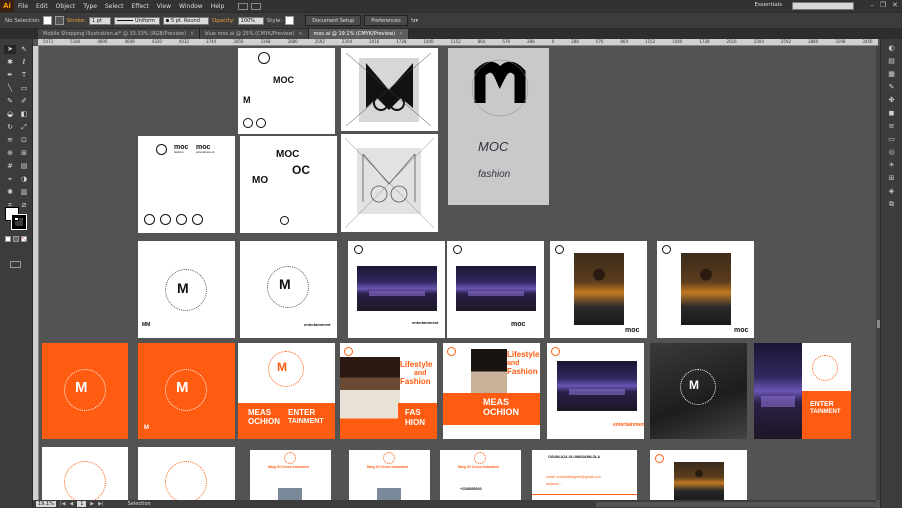 The image size is (902, 508). Describe the element at coordinates (891, 87) in the screenshot. I see `brushes-icon: ✎` at that location.